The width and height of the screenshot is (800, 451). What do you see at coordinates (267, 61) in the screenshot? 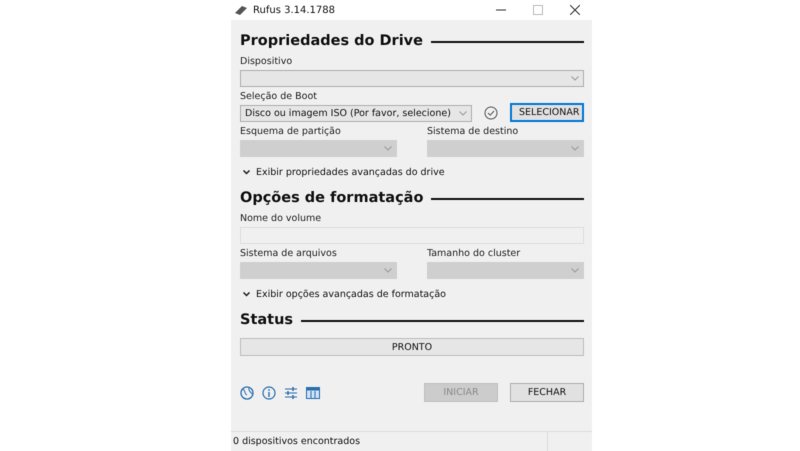
I see `field-label: Dispositivo` at bounding box center [267, 61].